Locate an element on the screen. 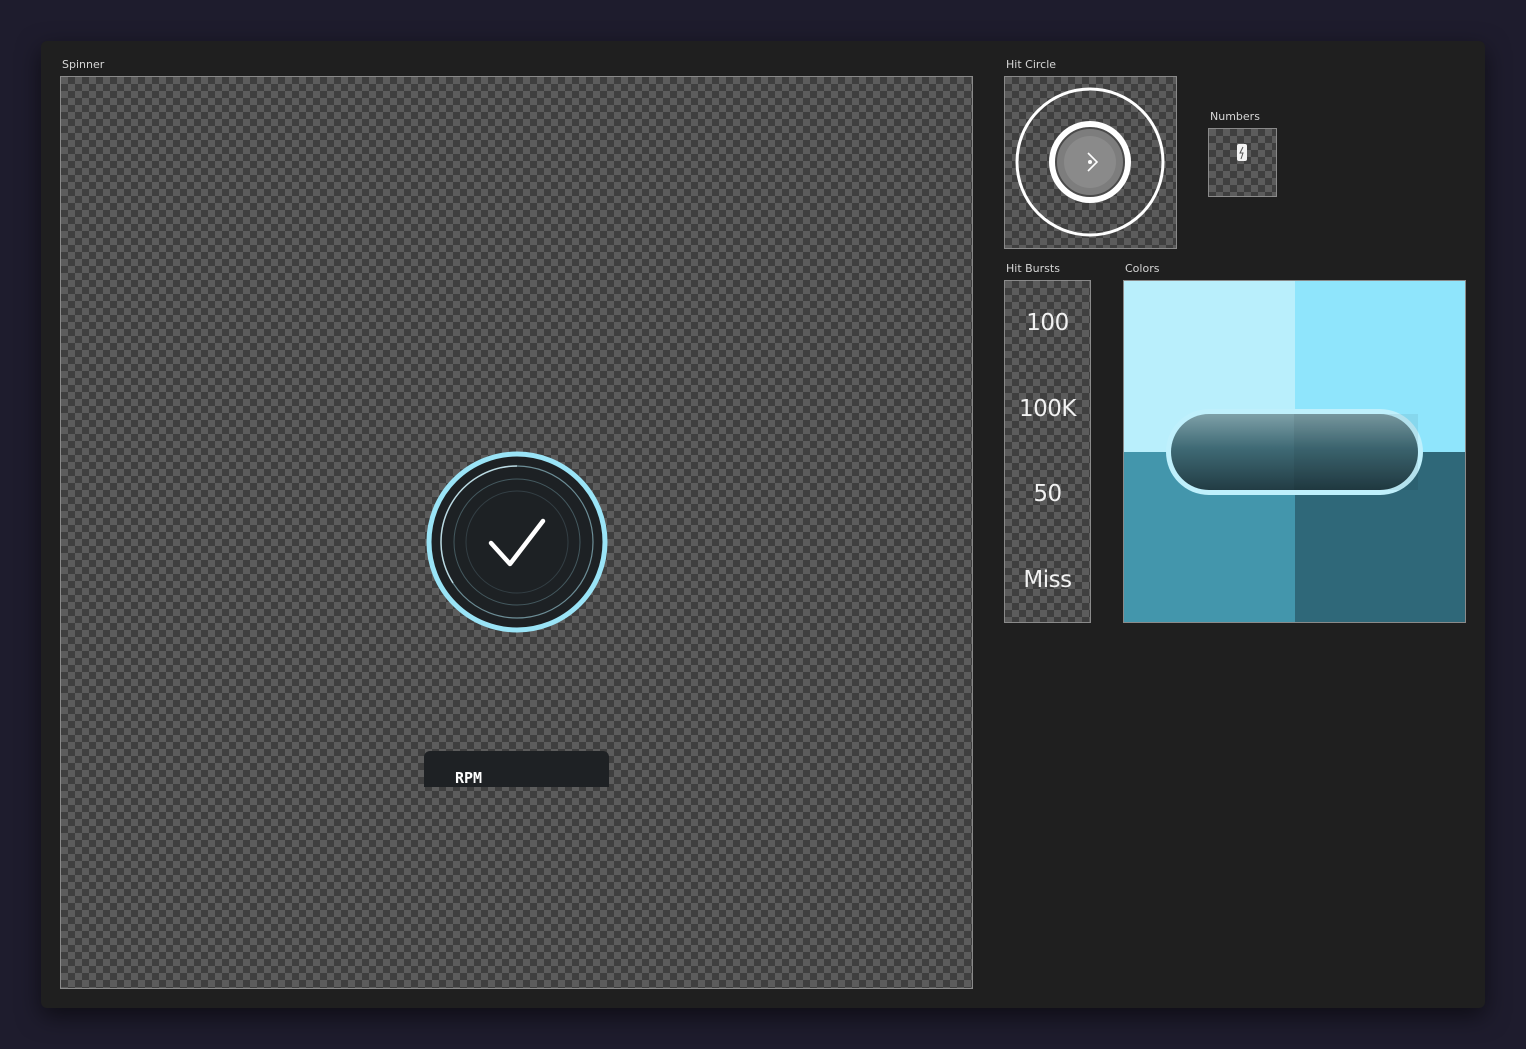  colors-preview is located at coordinates (1294, 451).